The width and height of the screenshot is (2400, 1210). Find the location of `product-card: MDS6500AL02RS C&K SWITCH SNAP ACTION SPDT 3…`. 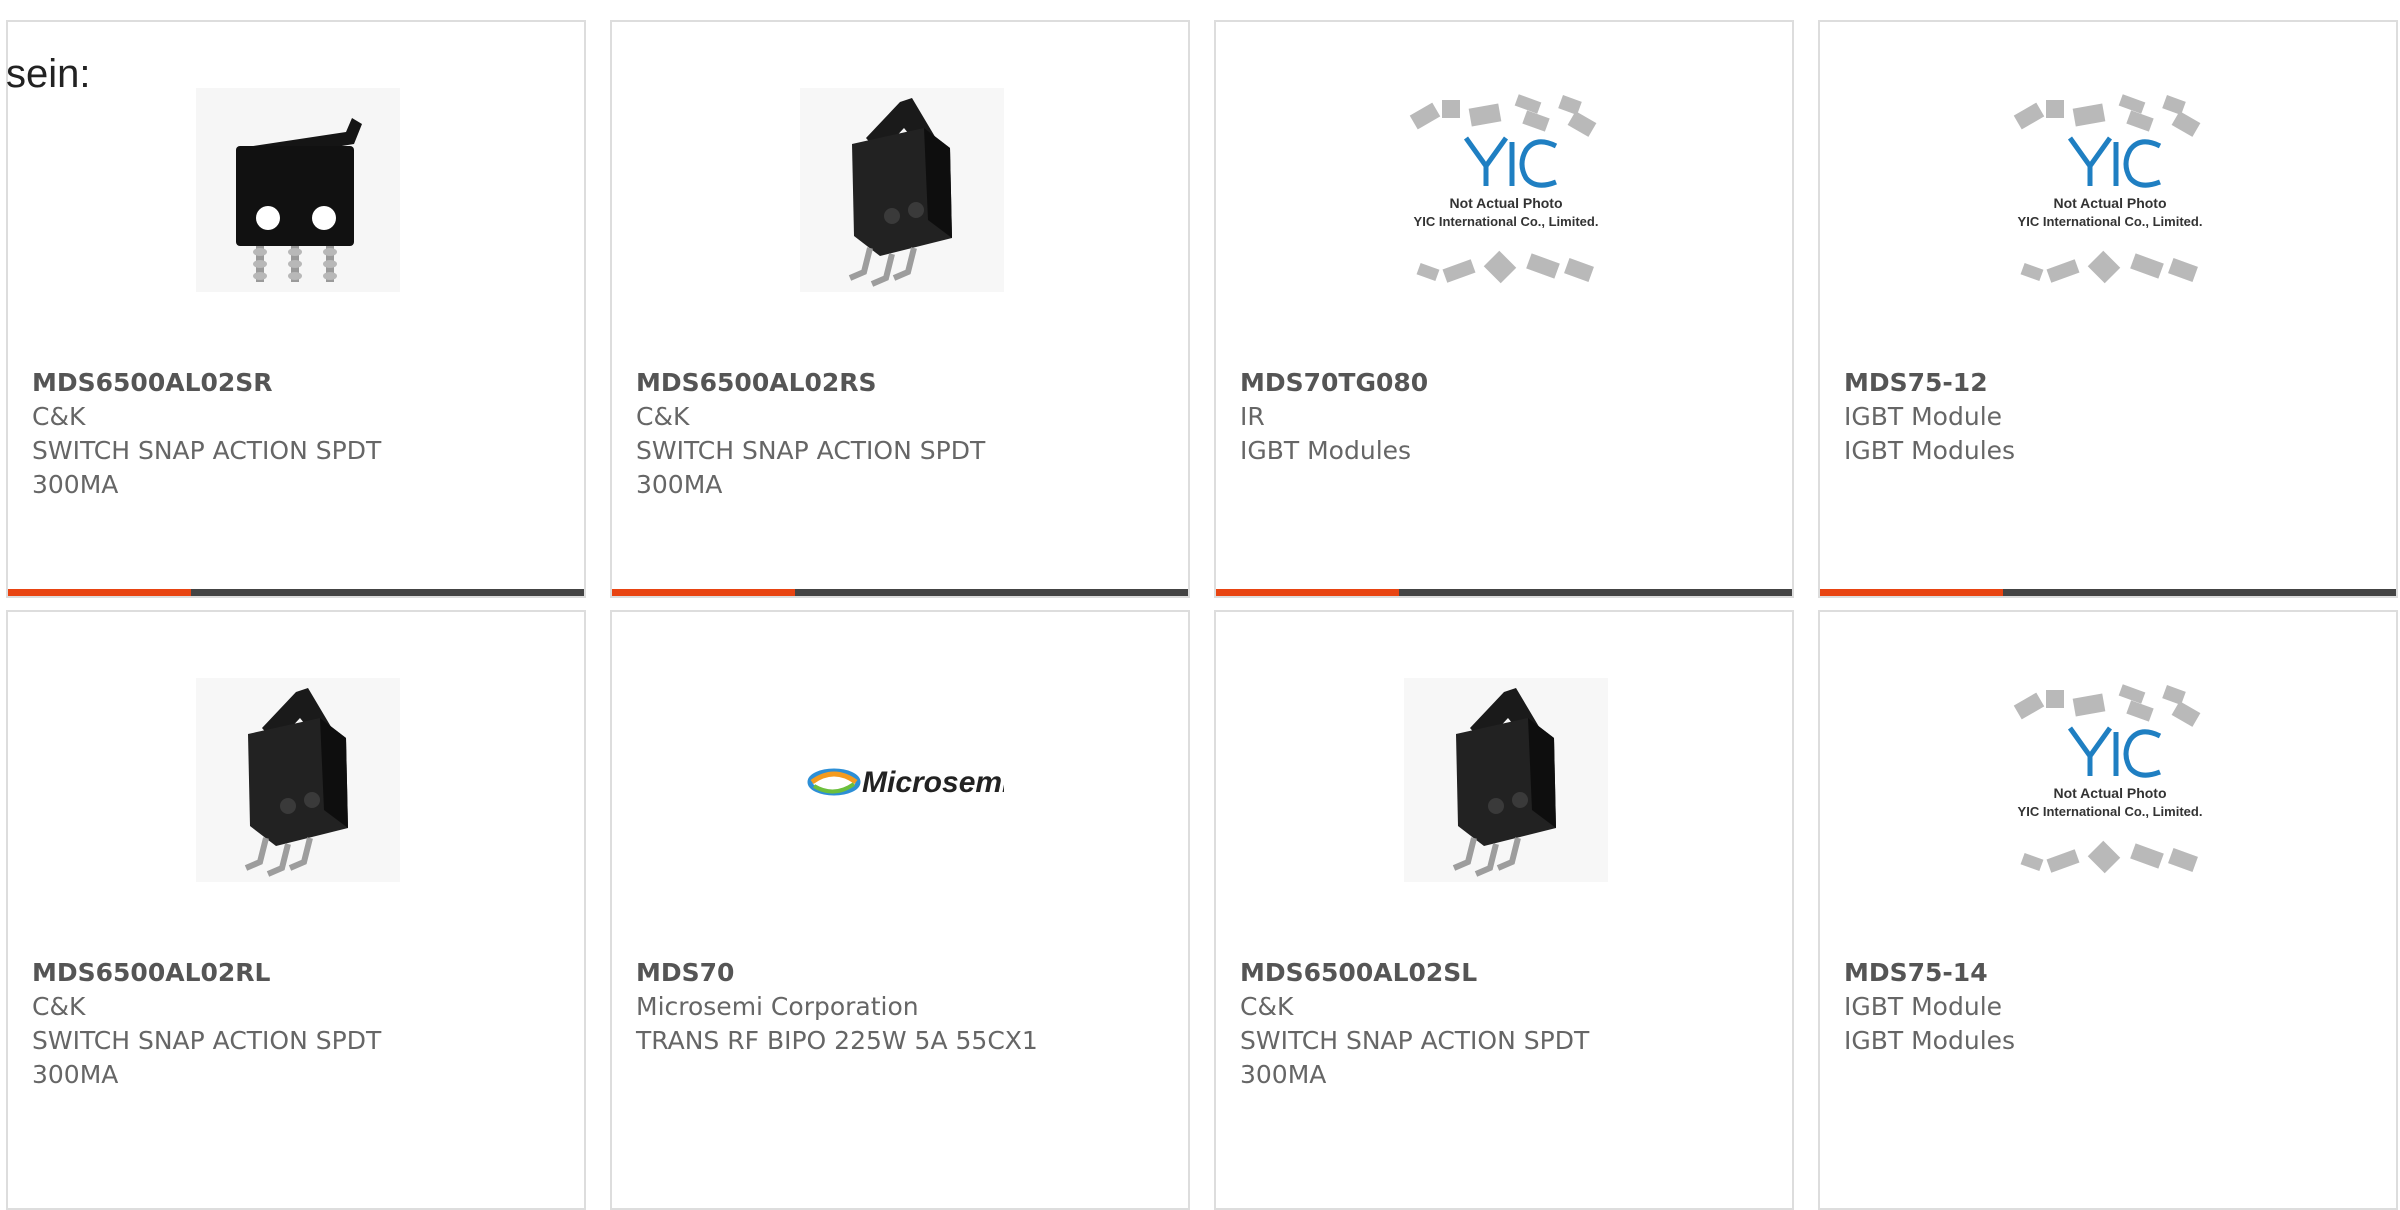

product-card: MDS6500AL02RS C&K SWITCH SNAP ACTION SPDT 3… is located at coordinates (900, 309).